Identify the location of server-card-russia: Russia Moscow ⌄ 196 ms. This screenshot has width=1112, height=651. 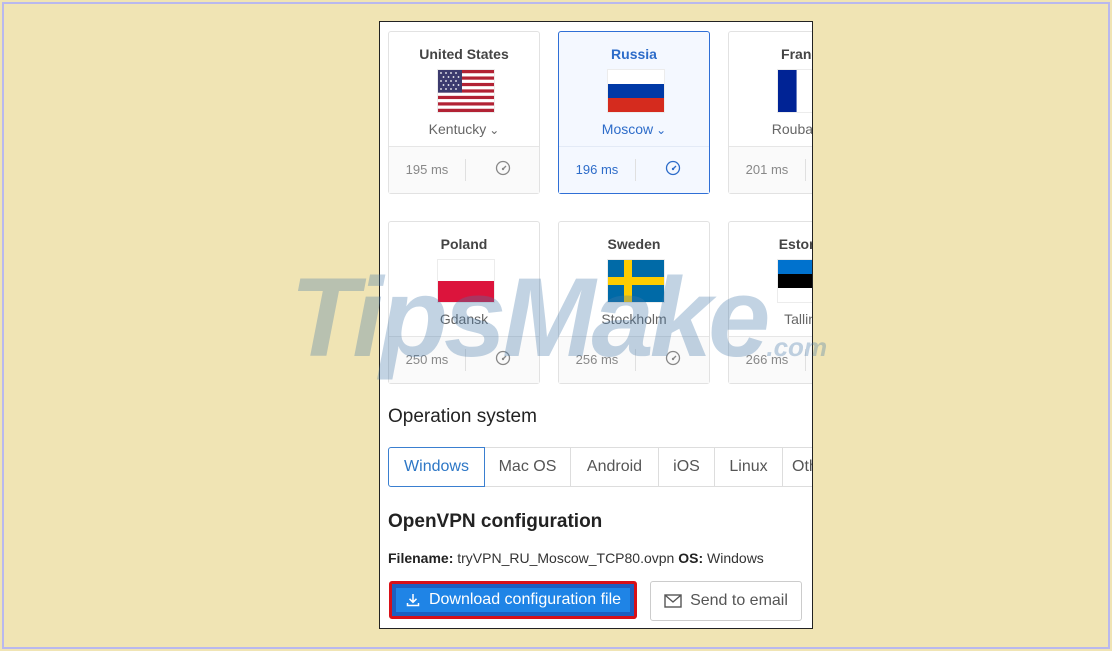
(634, 112).